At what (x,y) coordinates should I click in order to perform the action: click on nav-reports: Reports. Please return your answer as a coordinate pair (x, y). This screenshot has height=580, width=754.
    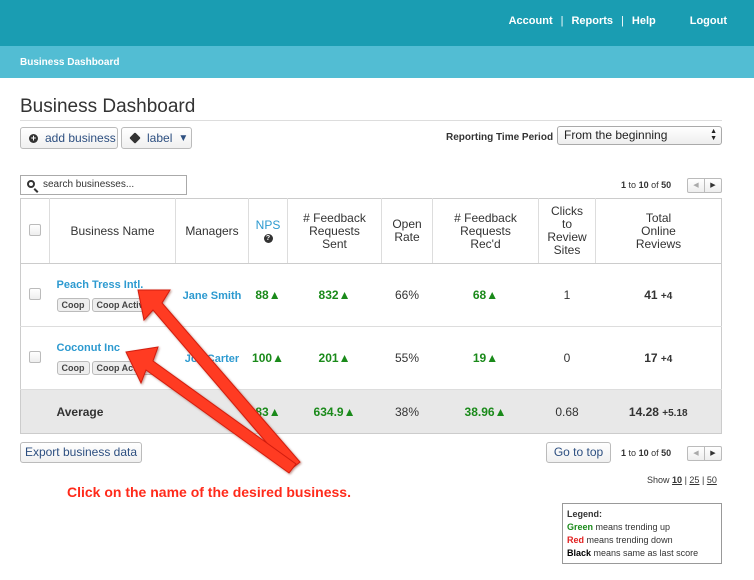
    Looking at the image, I should click on (592, 21).